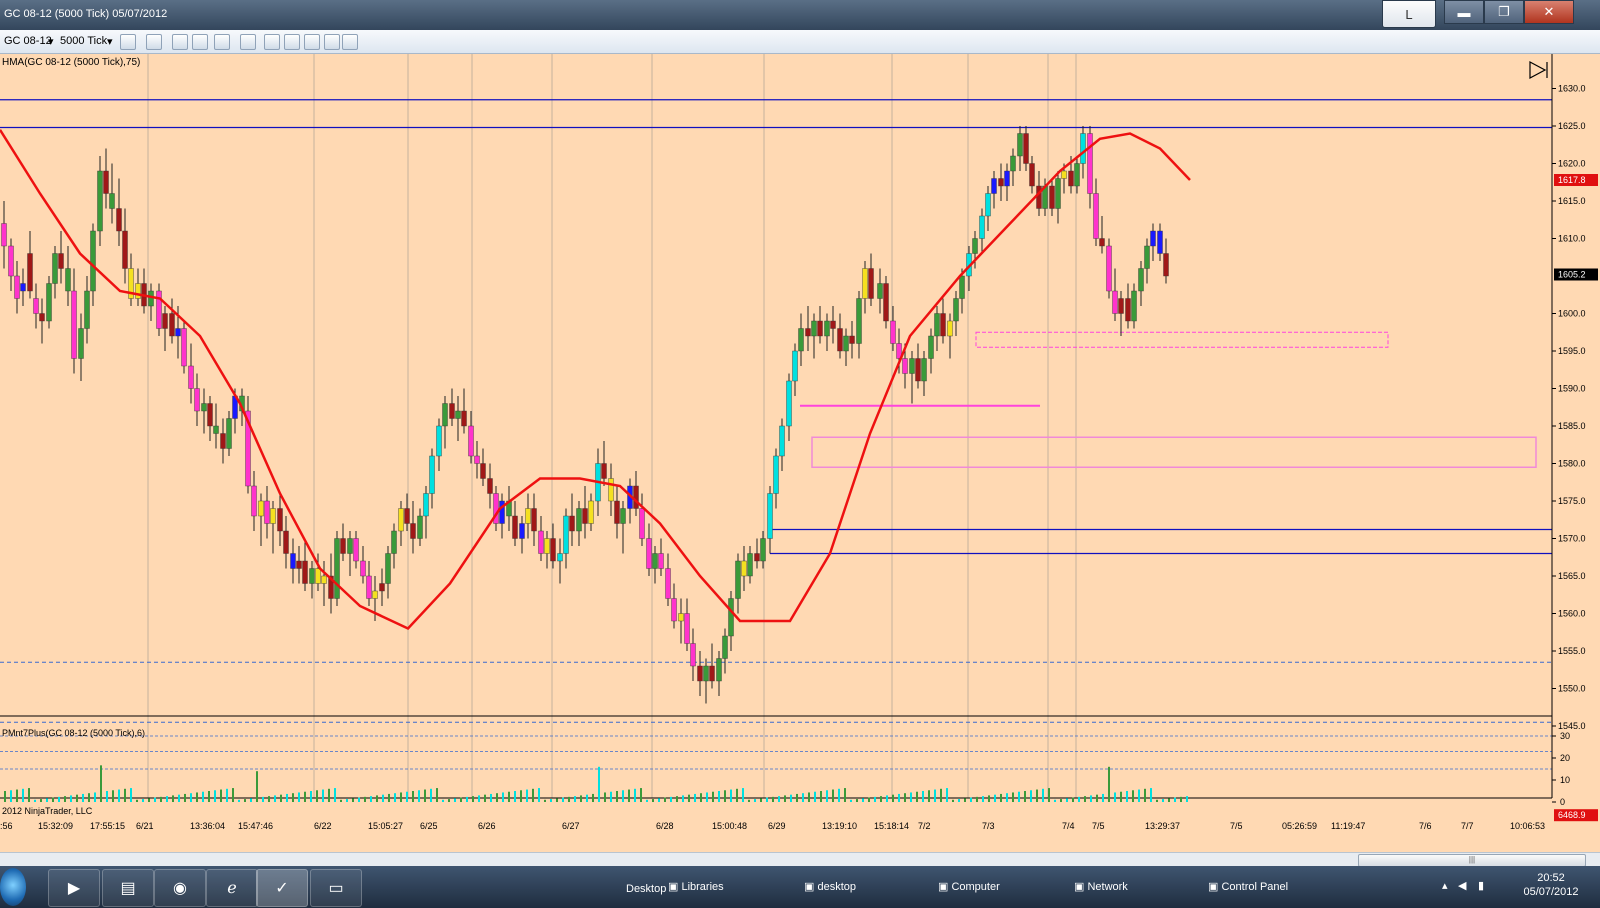  What do you see at coordinates (83, 41) in the screenshot?
I see `period-selector: 5000 Tick` at bounding box center [83, 41].